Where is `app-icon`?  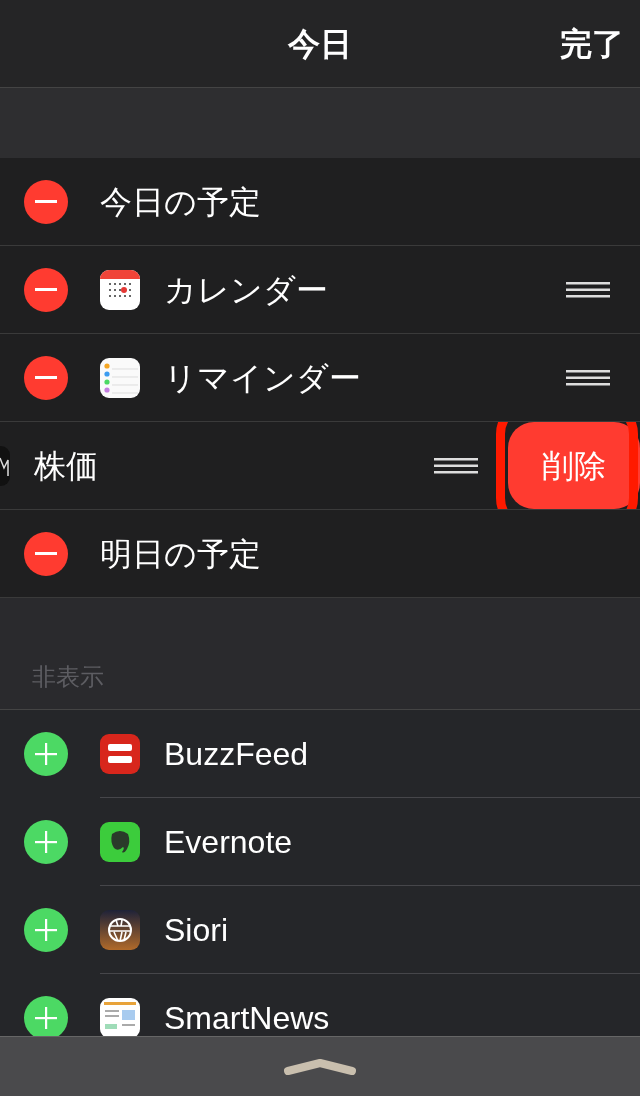
app-icon is located at coordinates (120, 753).